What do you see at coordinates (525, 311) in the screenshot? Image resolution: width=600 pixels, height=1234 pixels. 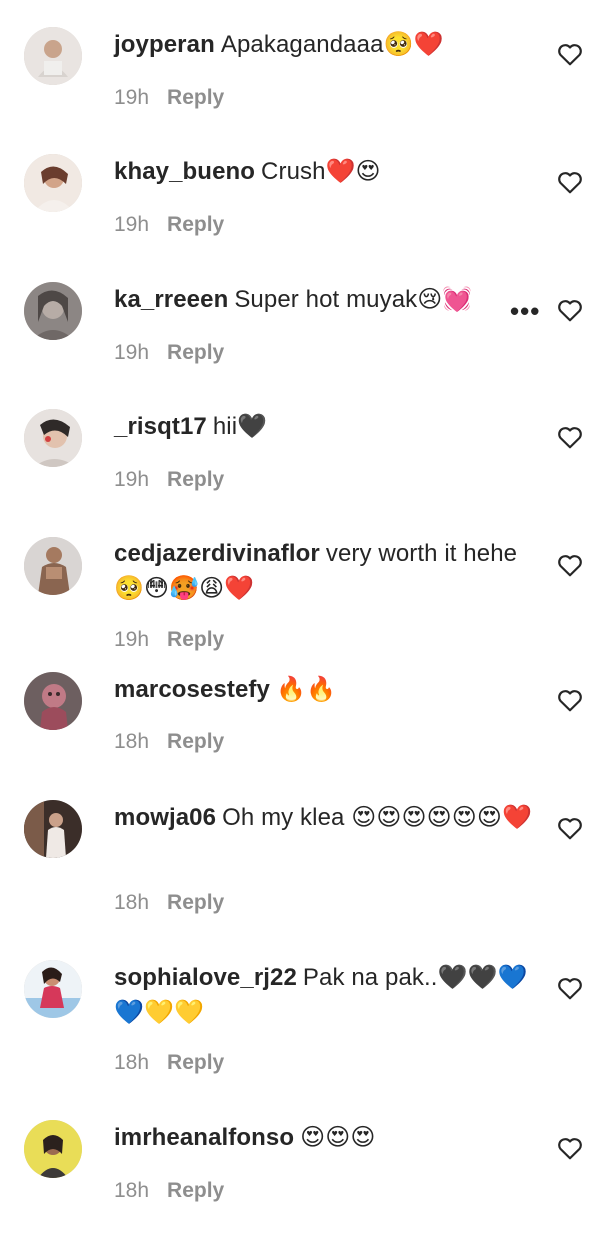 I see `more-options-icon: •••` at bounding box center [525, 311].